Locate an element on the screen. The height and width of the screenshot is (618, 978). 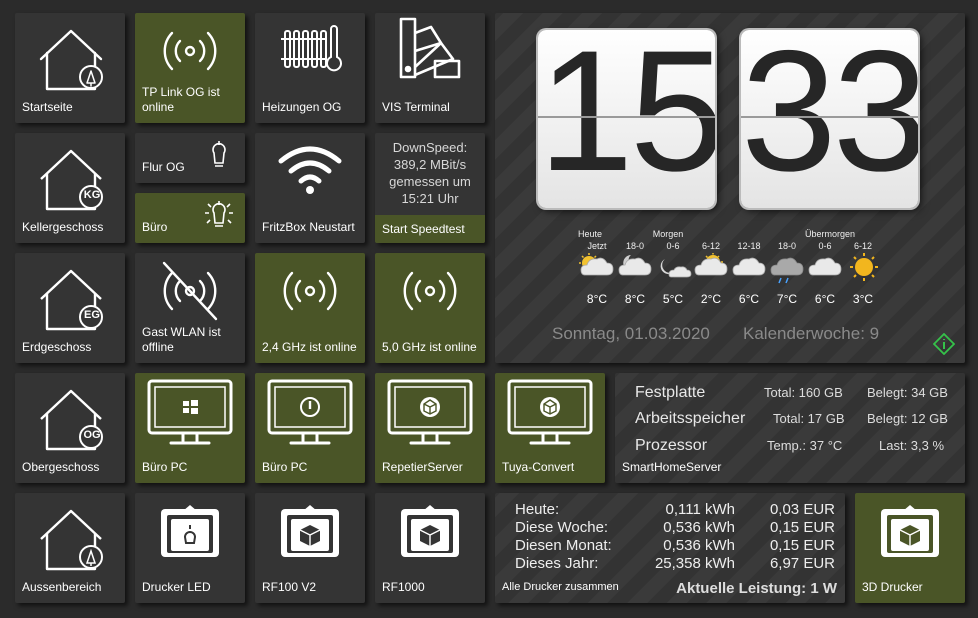
tile-buero-light: Büro is located at coordinates (190, 218).